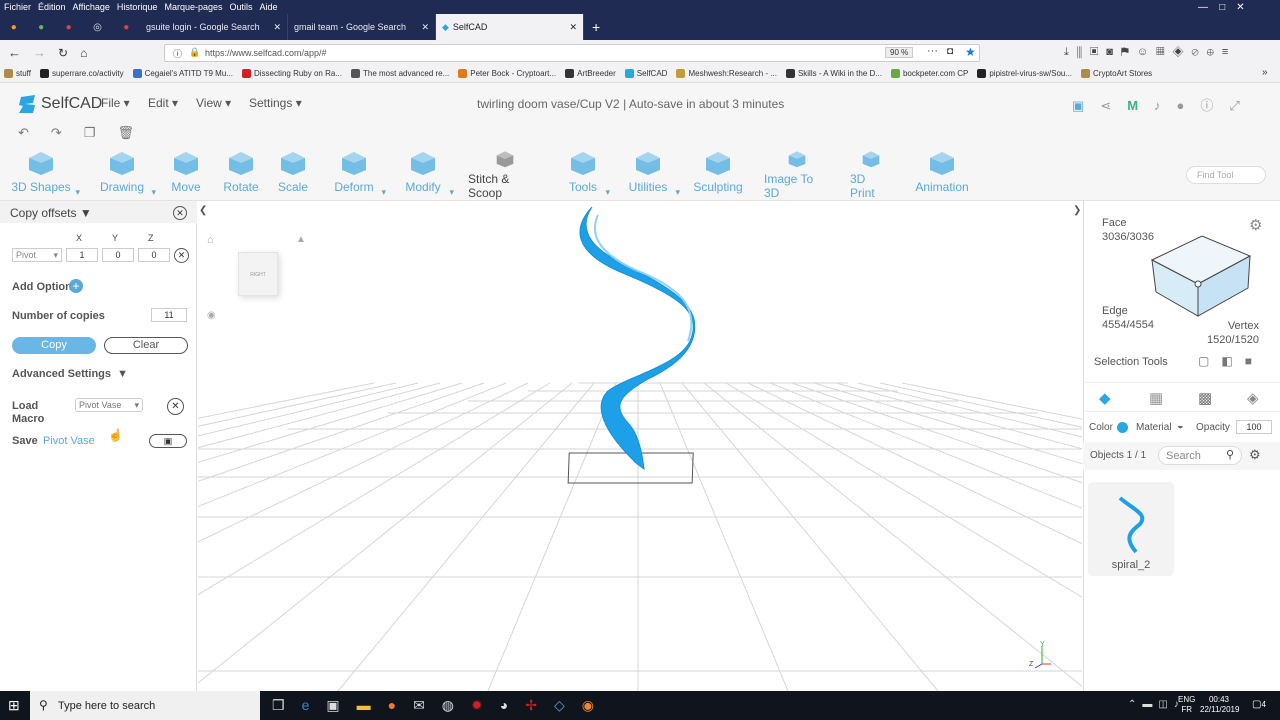 The height and width of the screenshot is (720, 1280). What do you see at coordinates (1113, 105) in the screenshot?
I see `share-icon: ⋖` at bounding box center [1113, 105].